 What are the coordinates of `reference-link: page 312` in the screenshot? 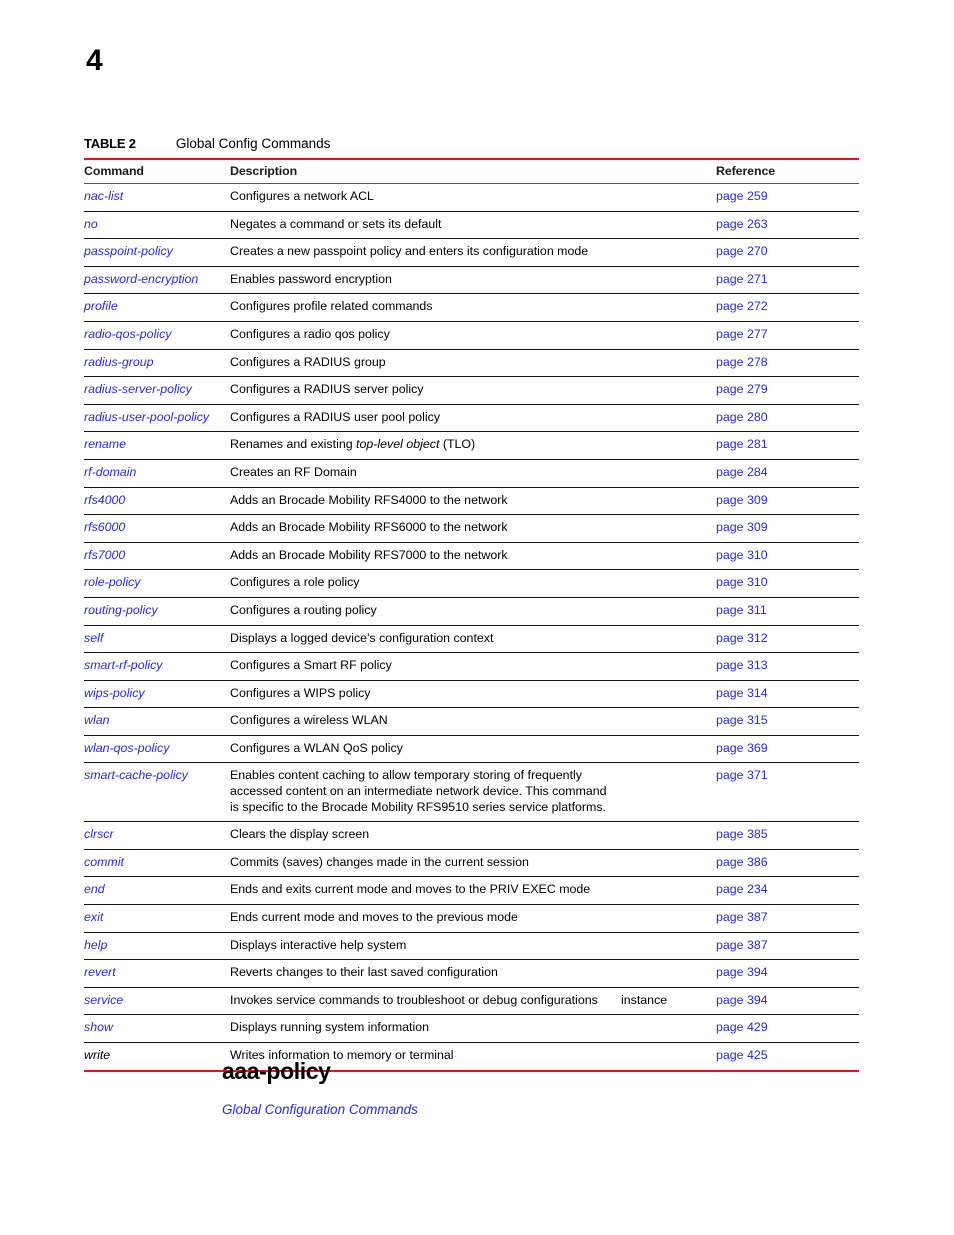 It's located at (742, 638).